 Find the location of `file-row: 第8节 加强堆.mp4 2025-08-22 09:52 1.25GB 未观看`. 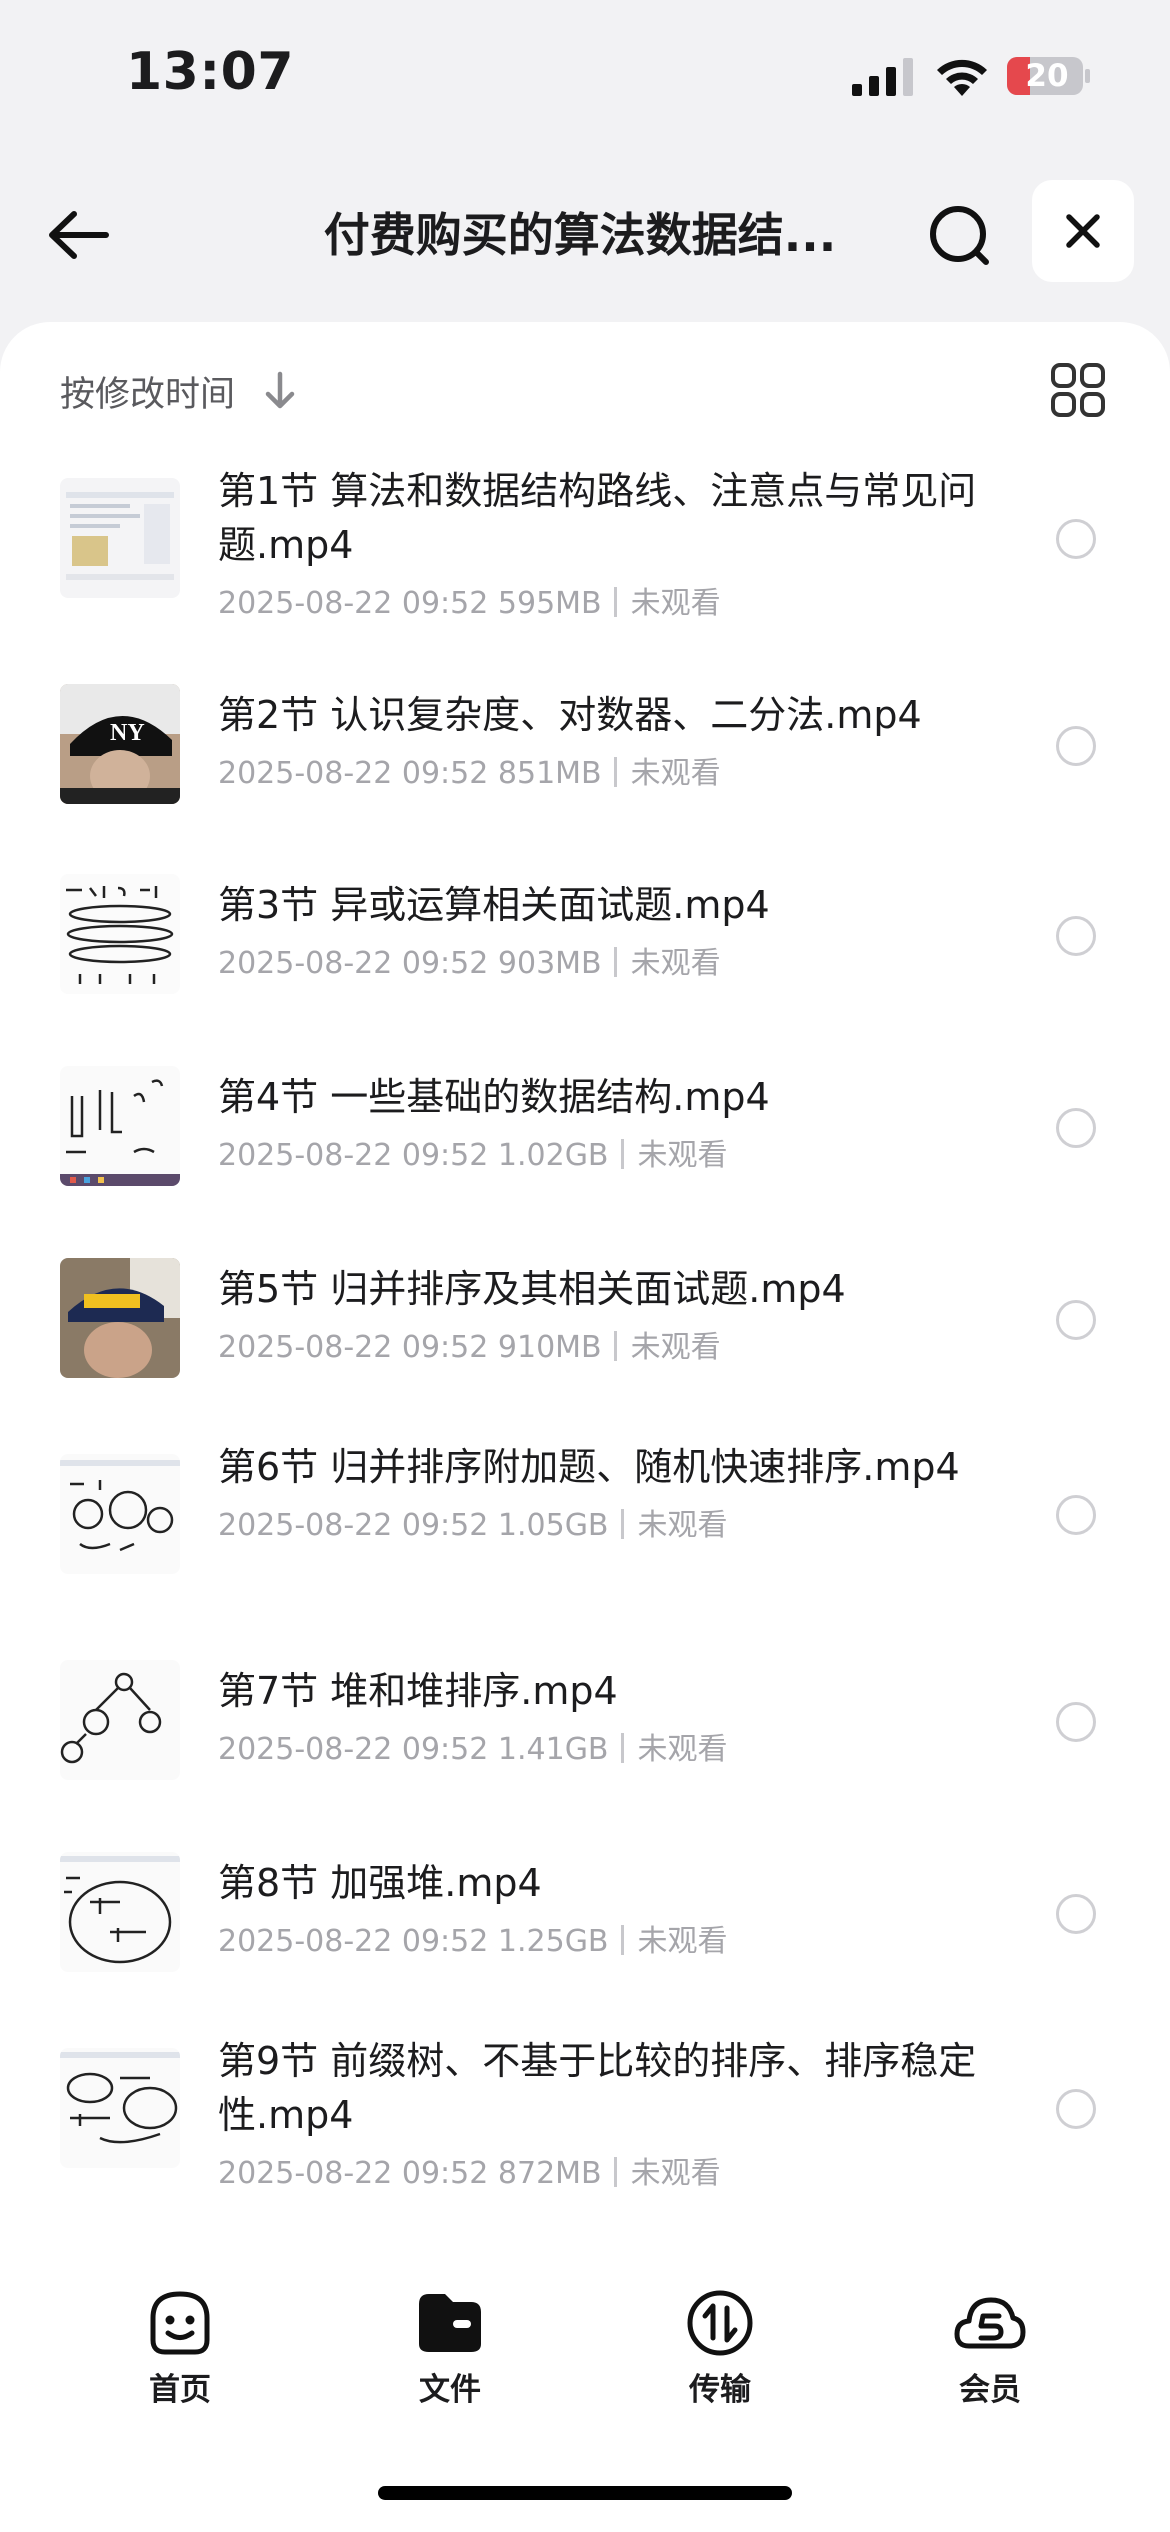

file-row: 第8节 加强堆.mp4 2025-08-22 09:52 1.25GB 未观看 is located at coordinates (585, 1924).